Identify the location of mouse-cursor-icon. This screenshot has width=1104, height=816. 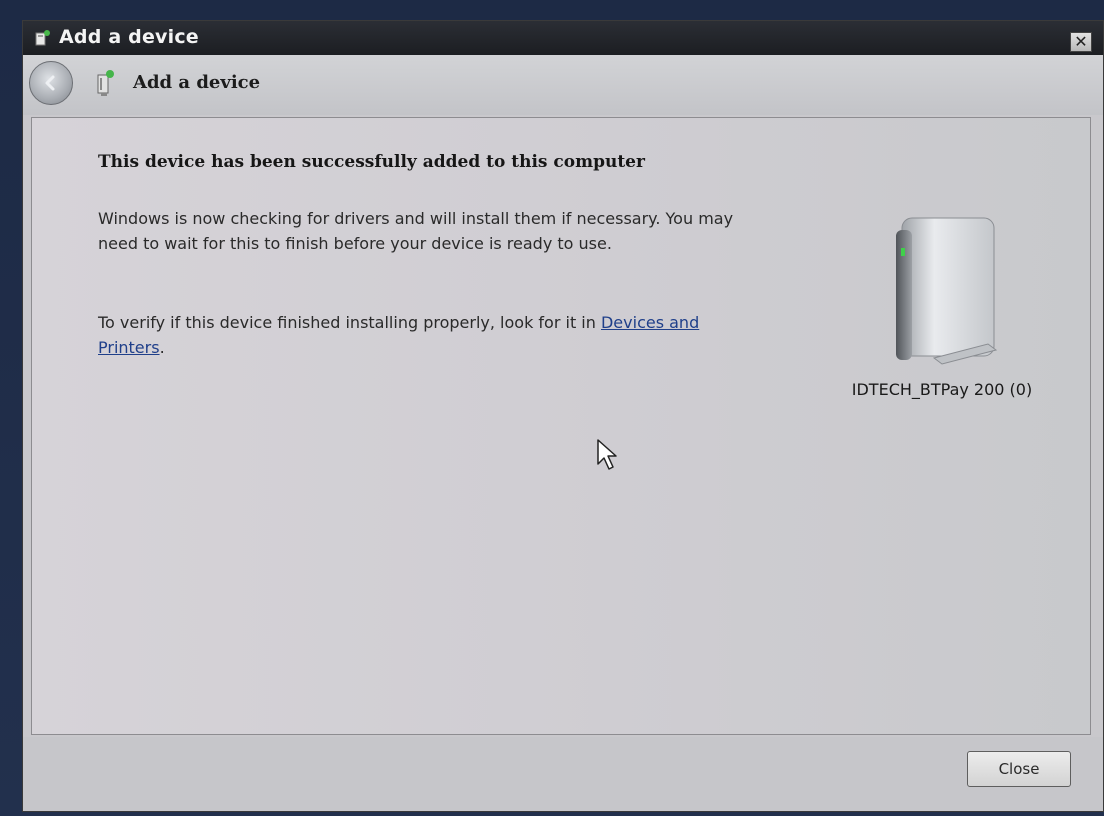
(607, 454).